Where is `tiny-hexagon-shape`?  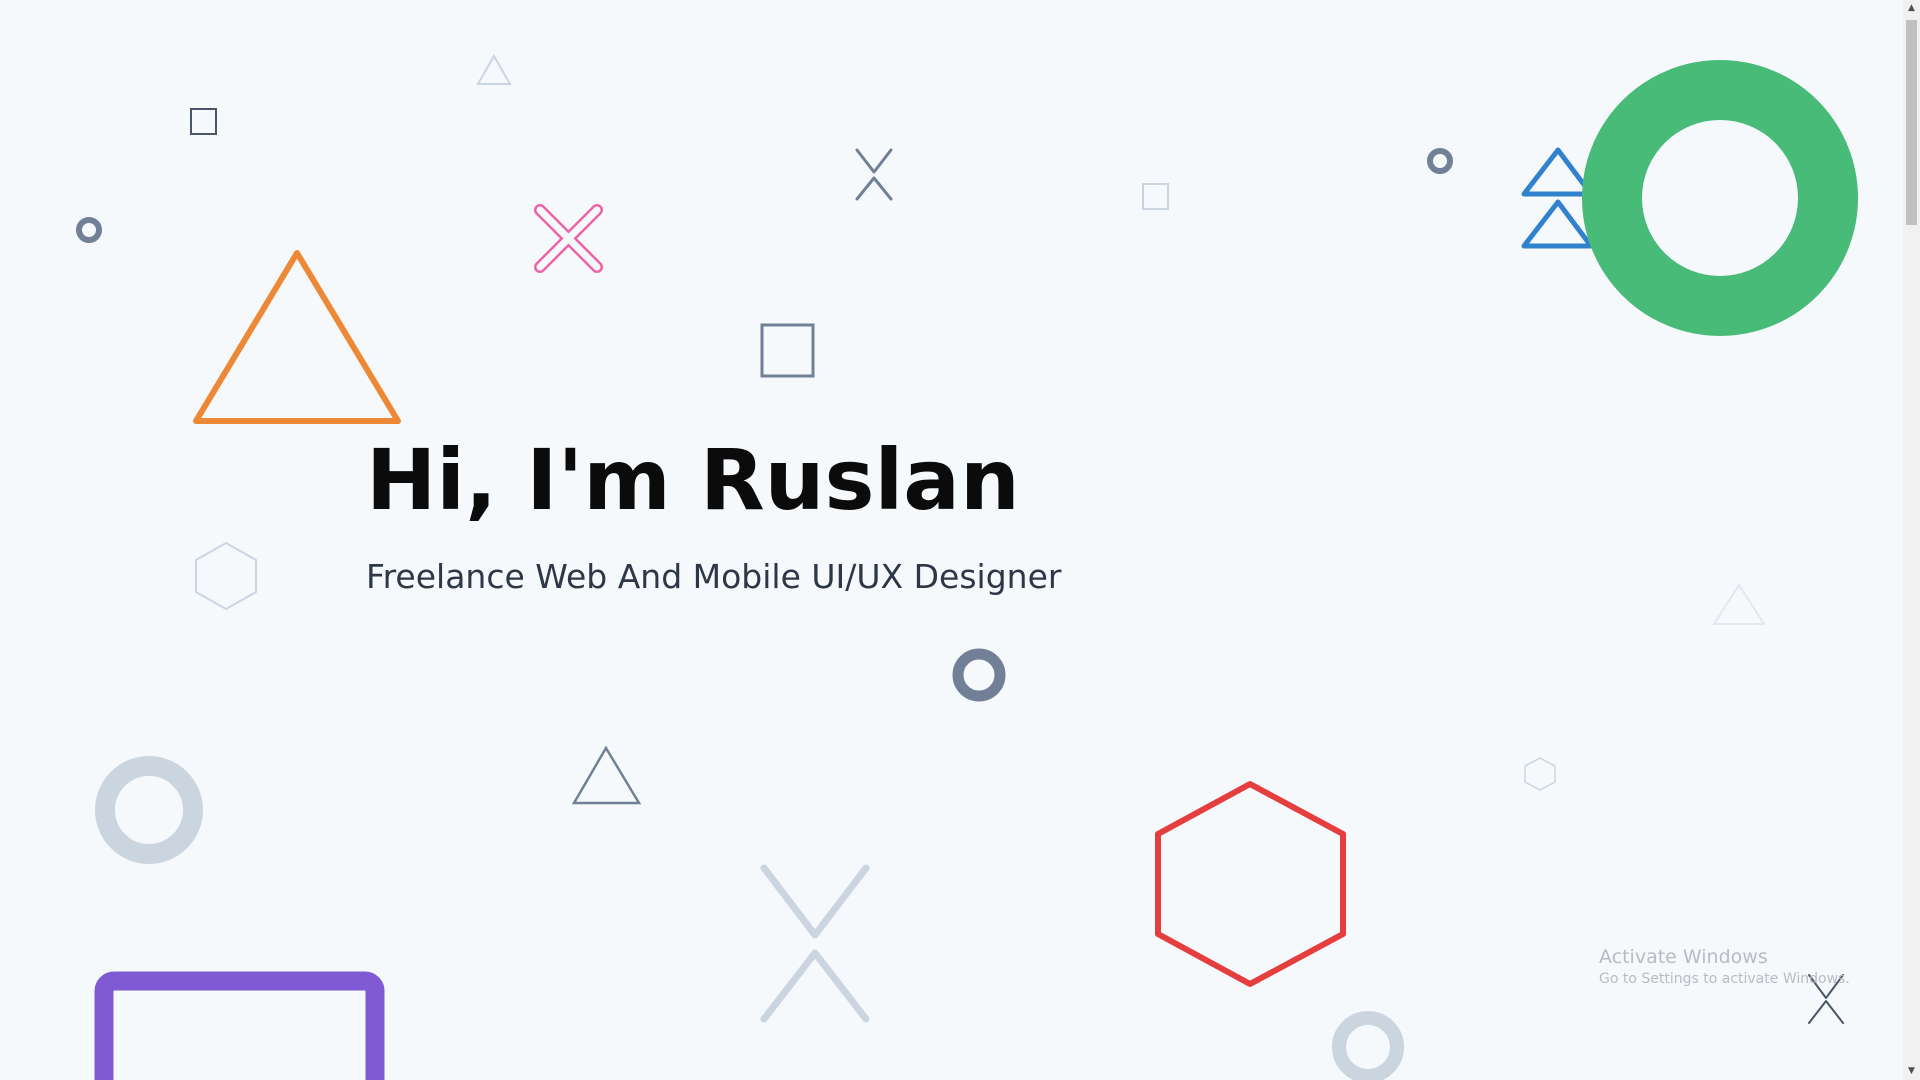 tiny-hexagon-shape is located at coordinates (1540, 774).